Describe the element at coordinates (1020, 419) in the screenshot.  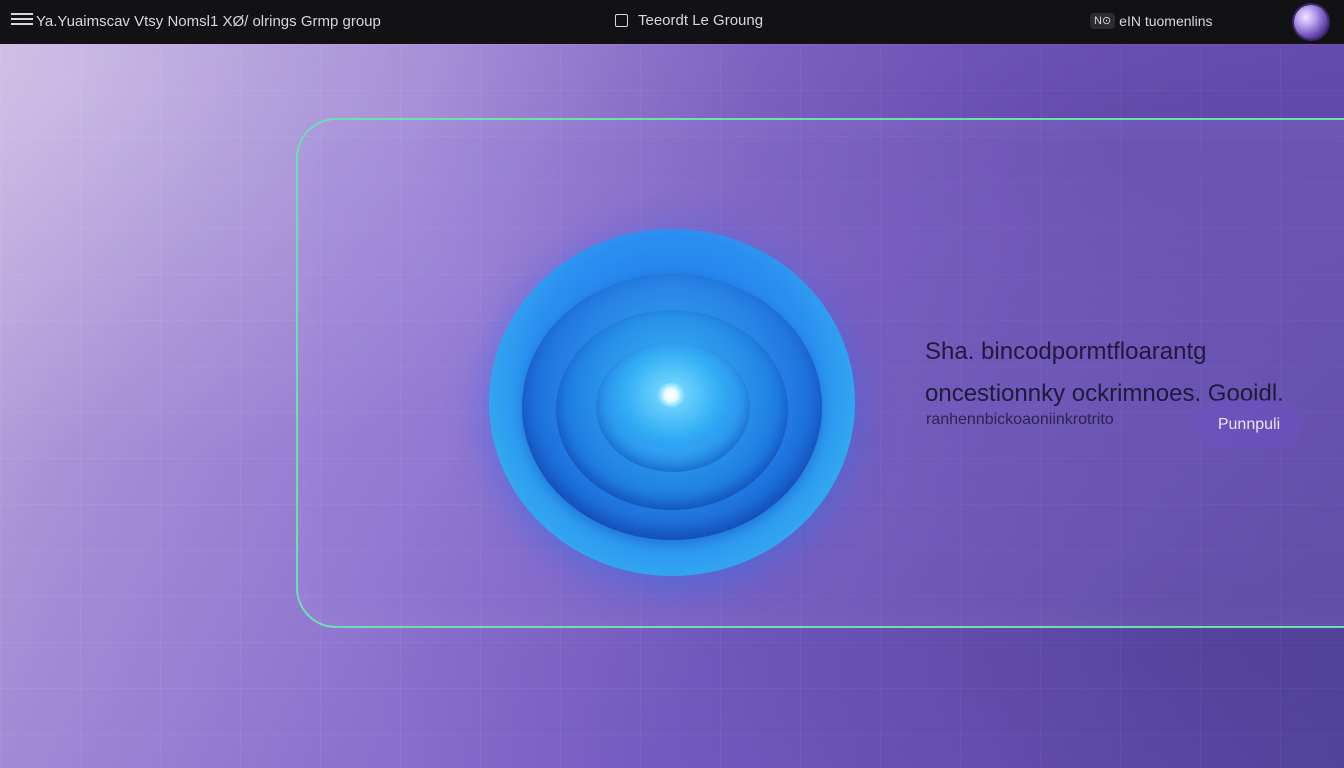
I see `hero-subtext: ranhennbickoaoniinkrotrito` at that location.